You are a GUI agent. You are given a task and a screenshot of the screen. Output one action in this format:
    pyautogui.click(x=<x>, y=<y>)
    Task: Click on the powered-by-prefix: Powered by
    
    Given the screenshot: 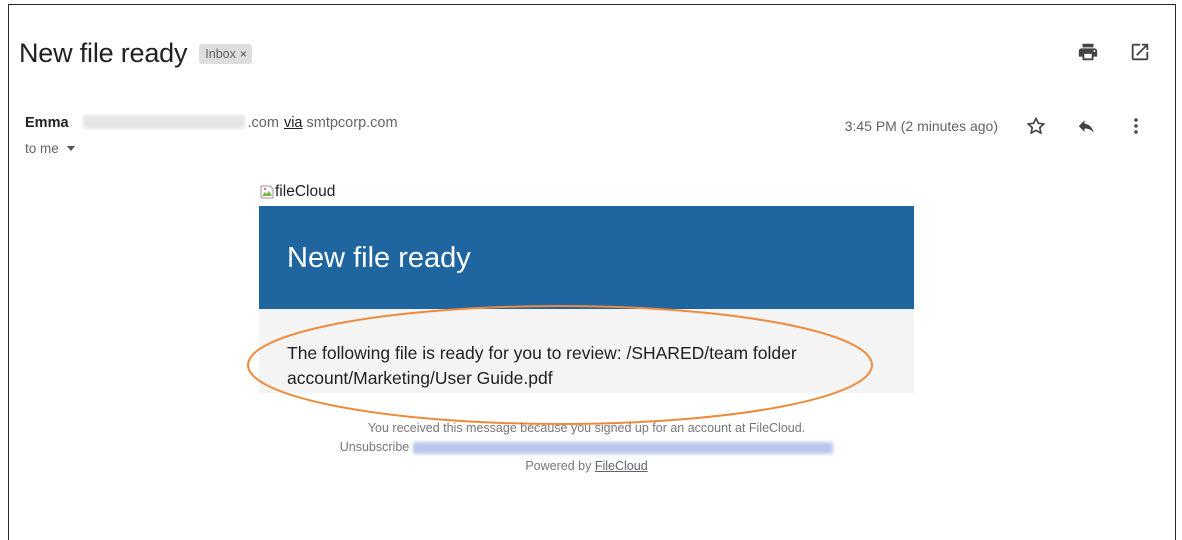 What is the action you would take?
    pyautogui.click(x=558, y=466)
    